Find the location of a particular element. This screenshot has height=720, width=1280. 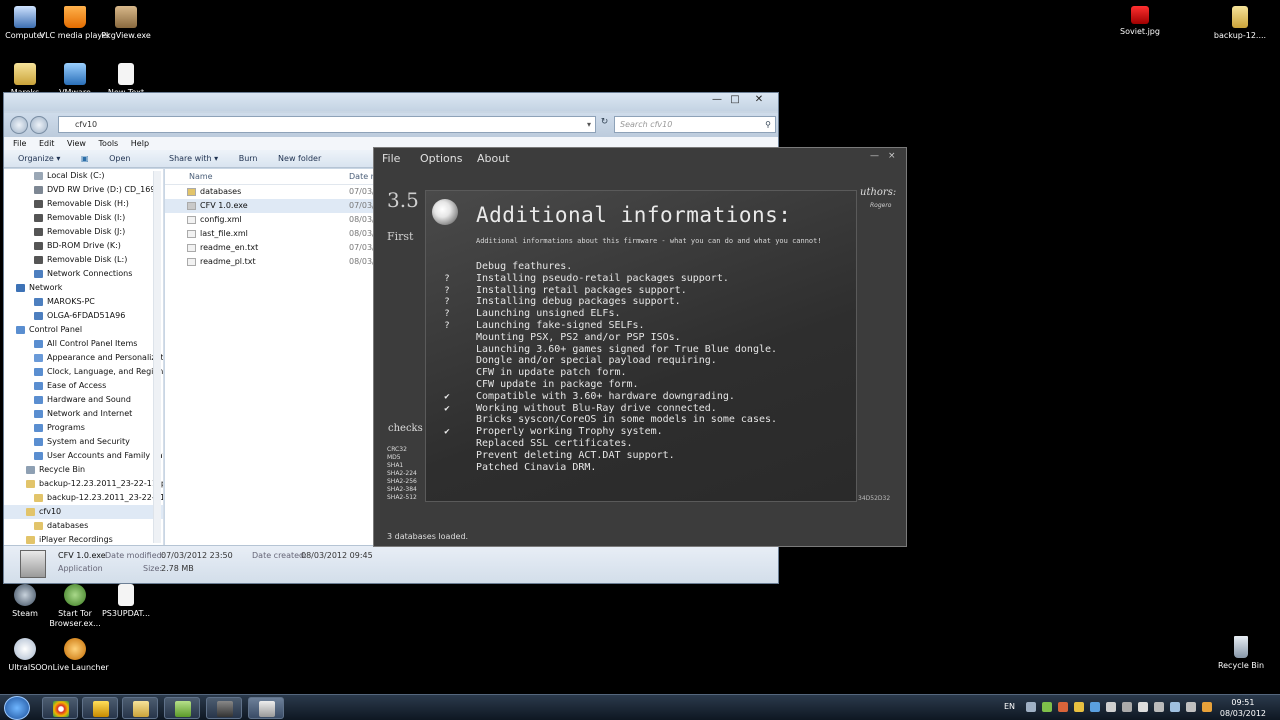

nav-item: Hardware and Sound is located at coordinates (83, 400).